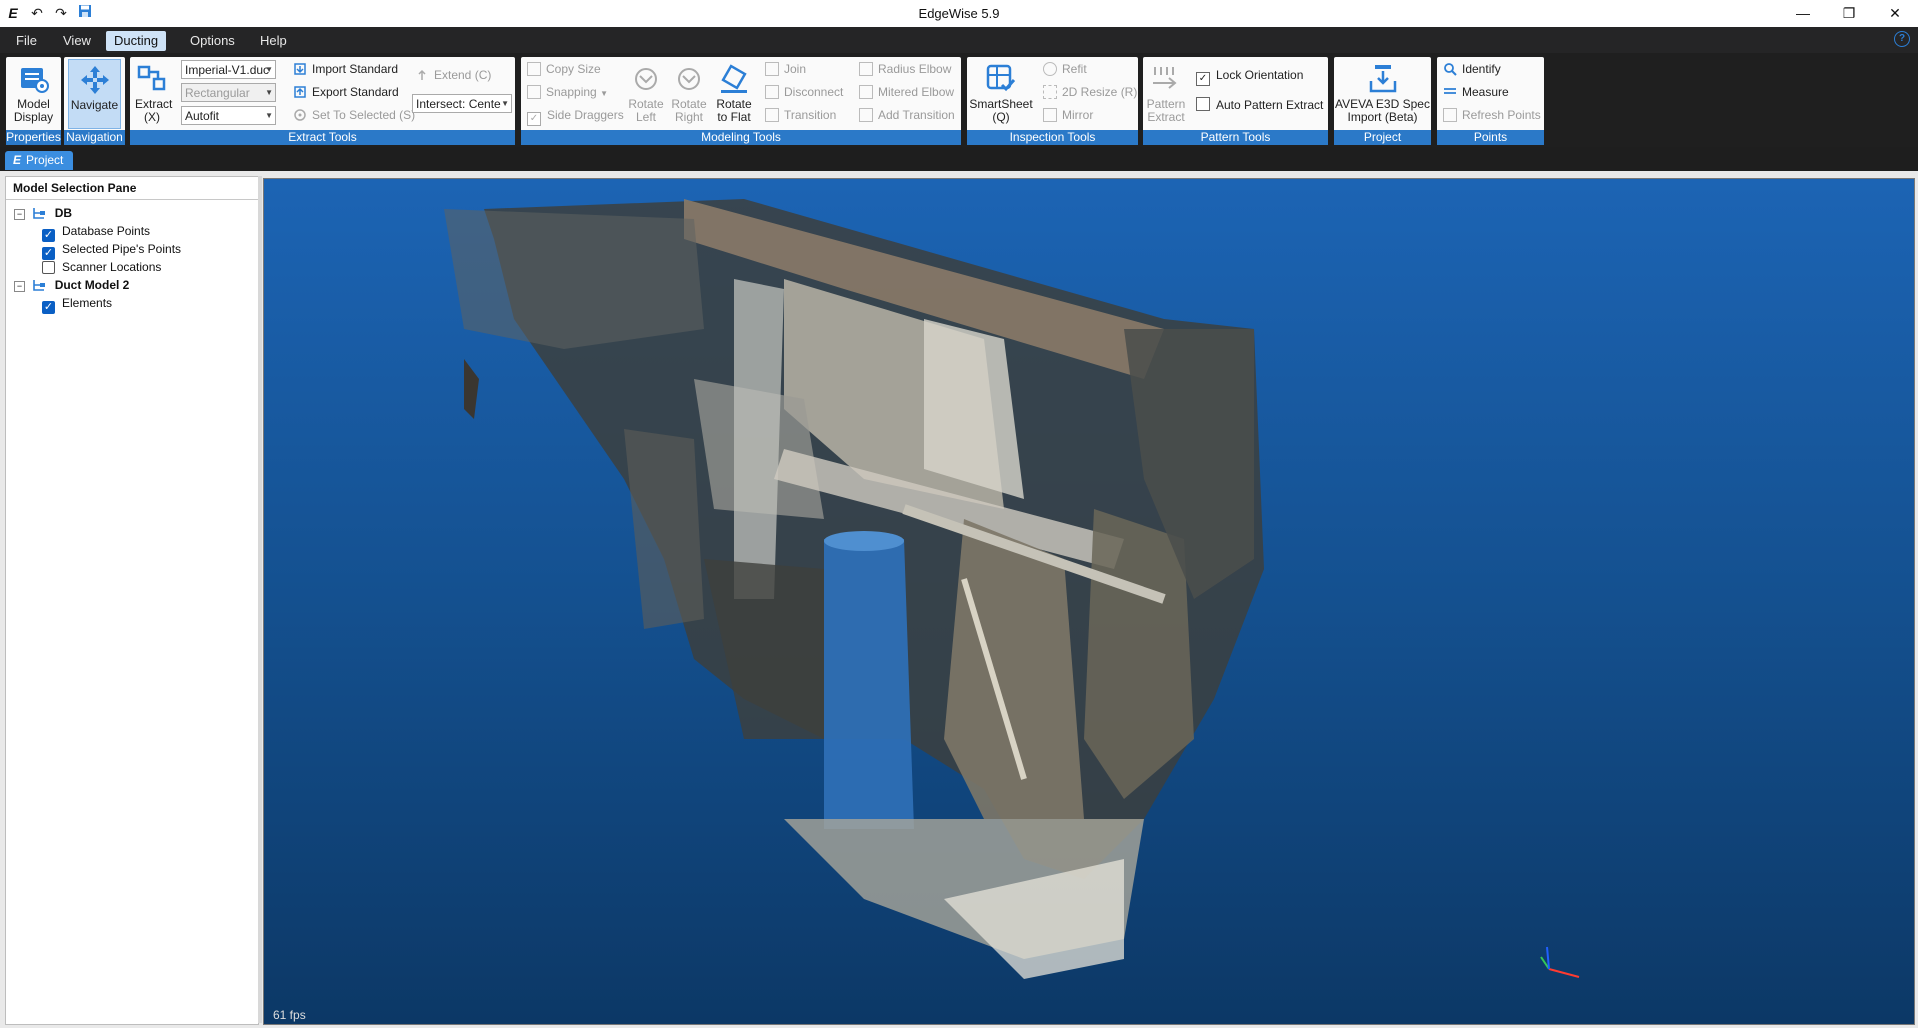 The height and width of the screenshot is (1028, 1918). I want to click on axis-triad-icon, so click(1560, 962).